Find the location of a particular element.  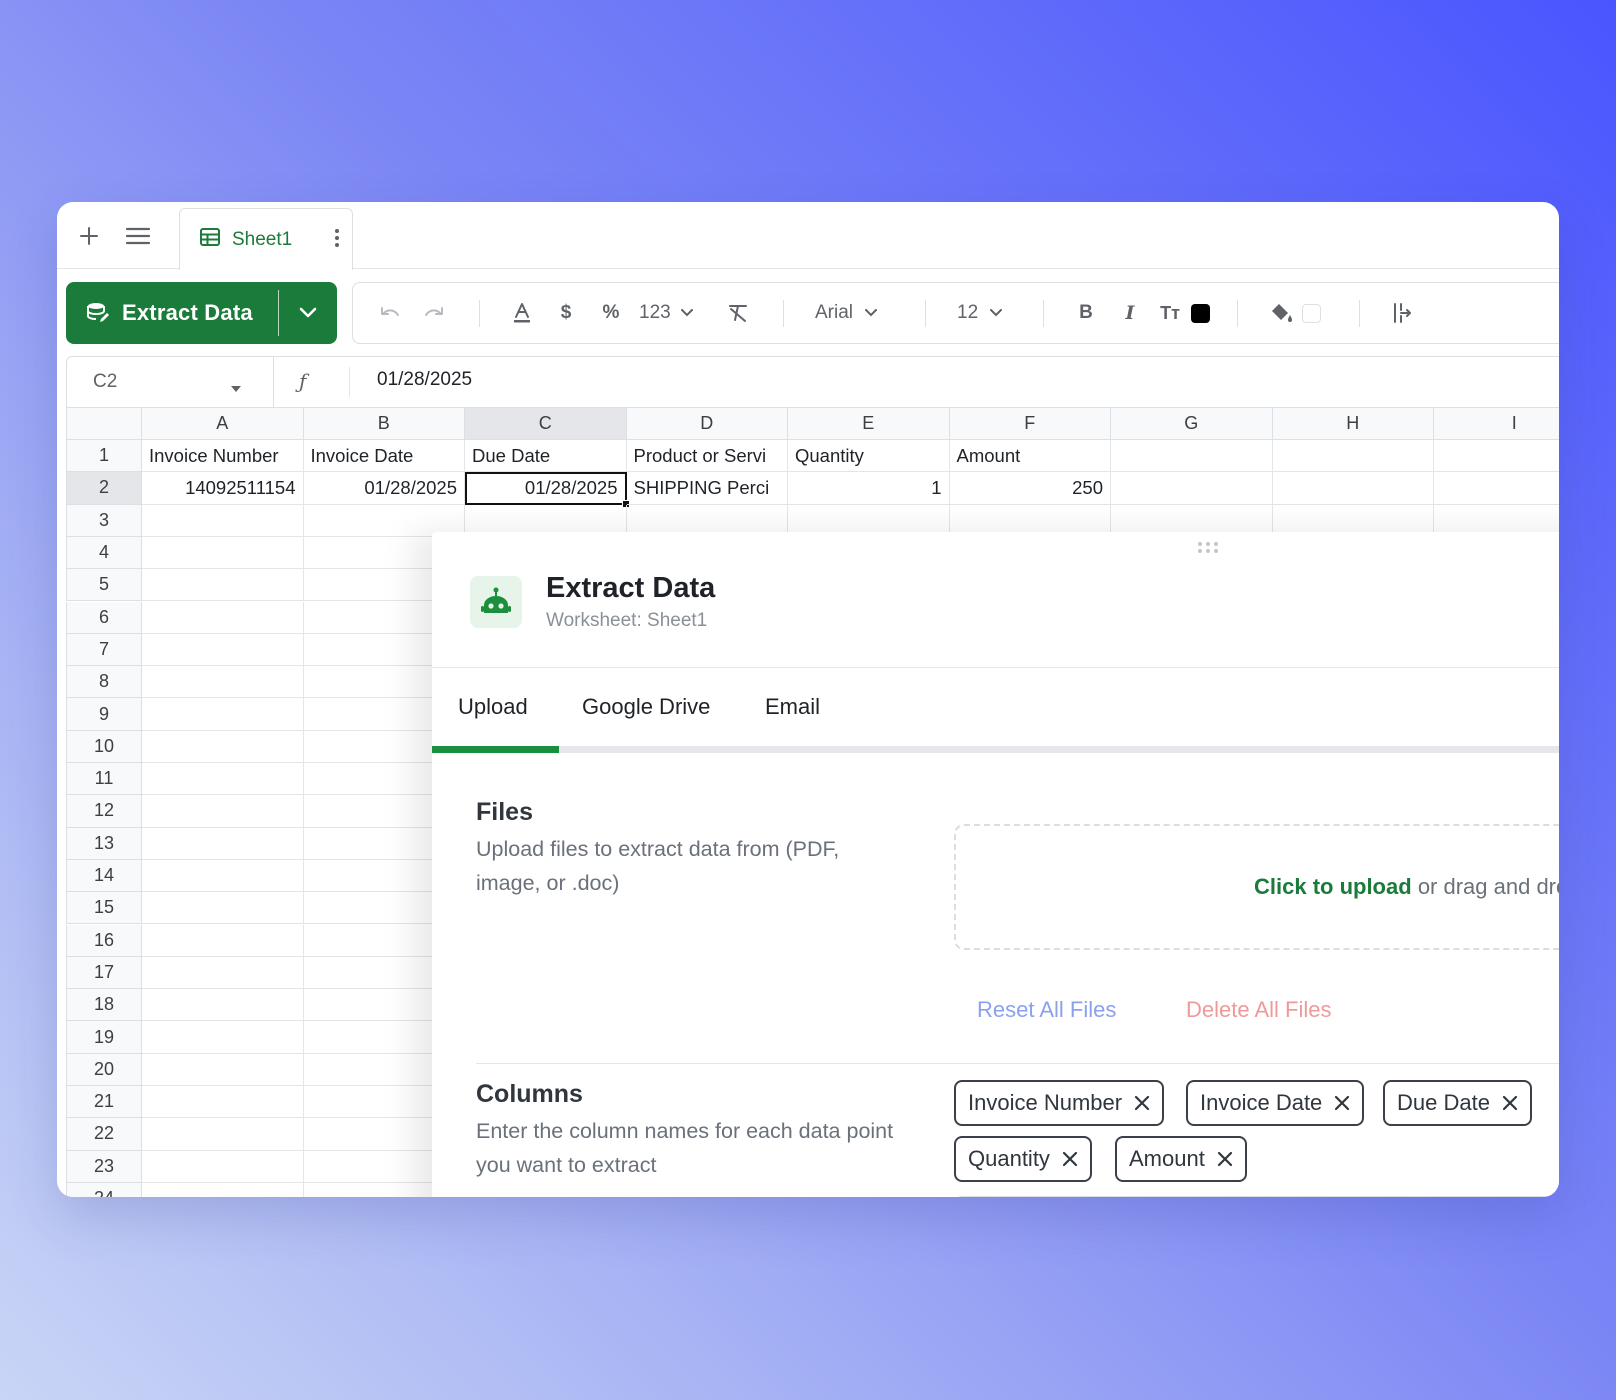

row-header-15: 15 is located at coordinates (104, 908).